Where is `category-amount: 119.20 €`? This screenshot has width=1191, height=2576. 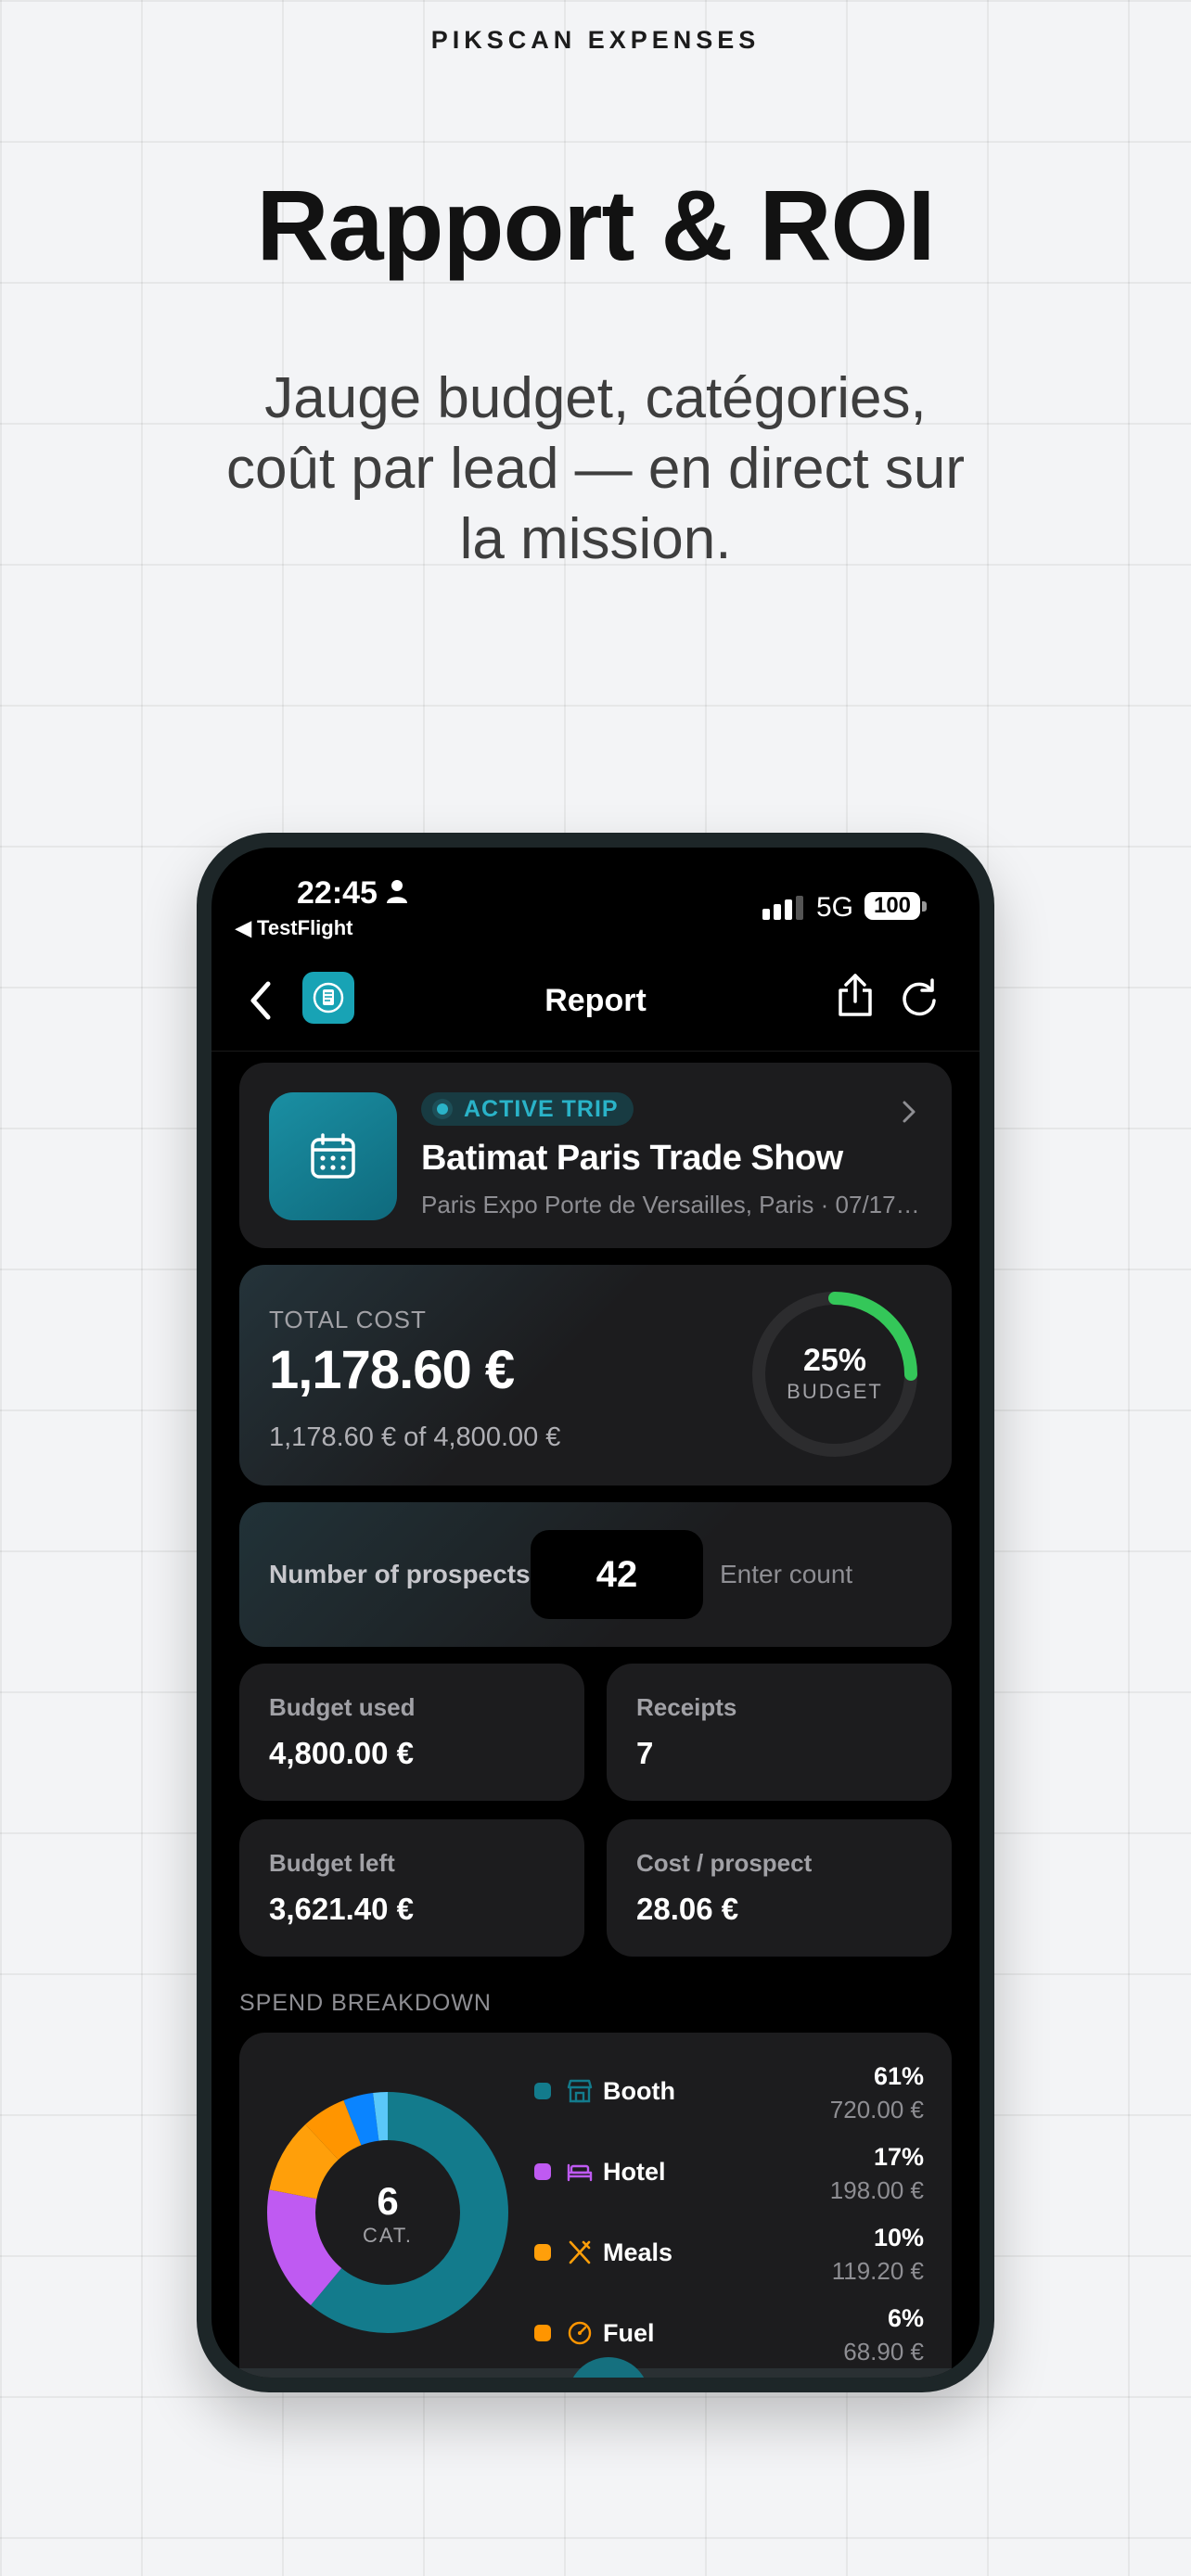
category-amount: 119.20 € is located at coordinates (877, 2271).